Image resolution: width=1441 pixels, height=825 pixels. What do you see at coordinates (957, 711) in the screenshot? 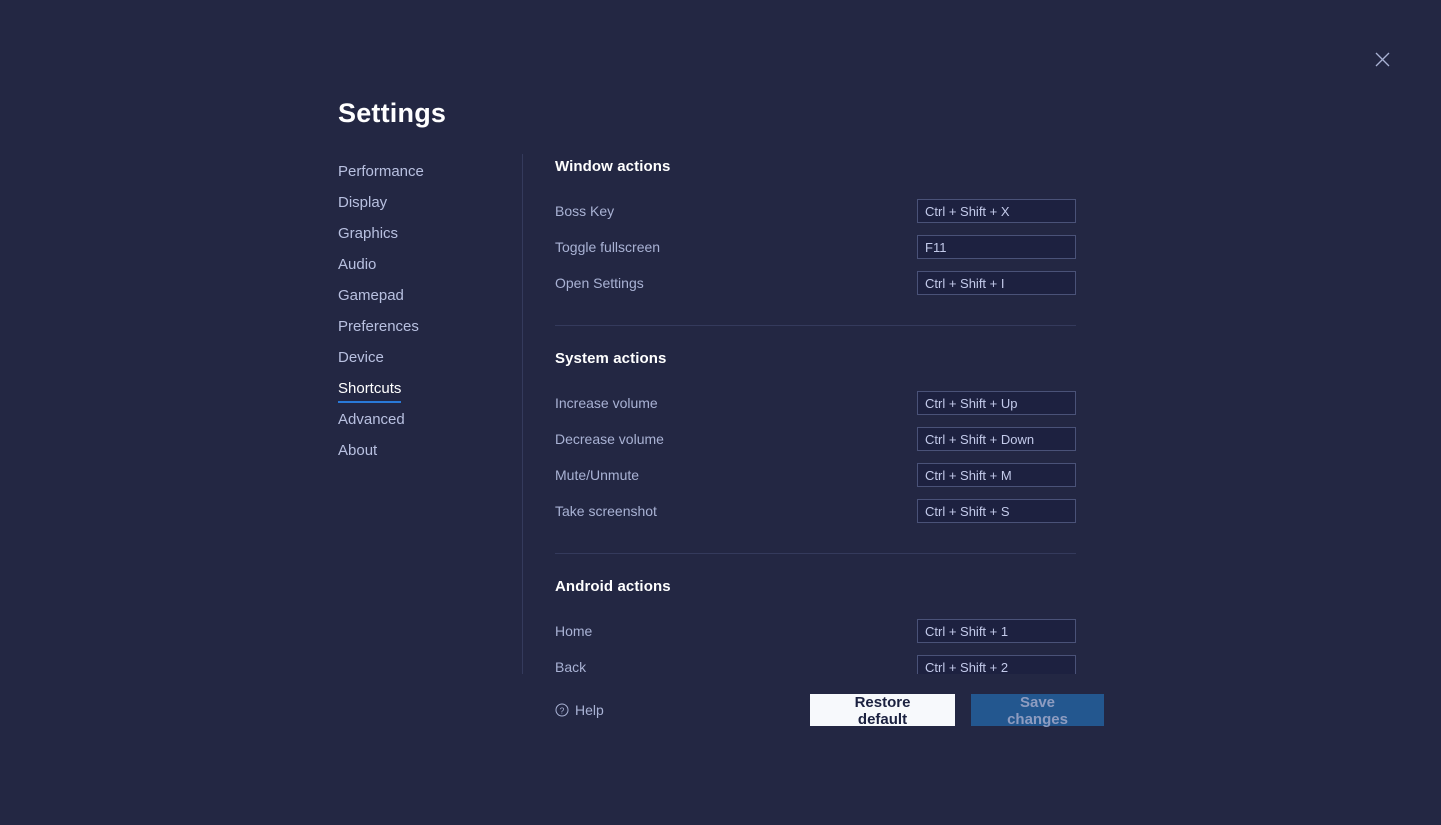
I see `footer-actions: Restore default Save changes` at bounding box center [957, 711].